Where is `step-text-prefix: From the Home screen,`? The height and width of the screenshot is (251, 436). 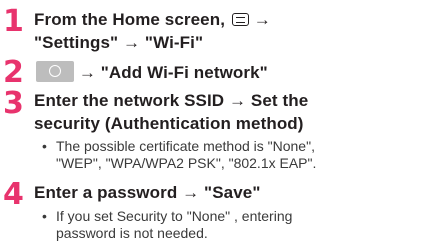 step-text-prefix: From the Home screen, is located at coordinates (132, 19).